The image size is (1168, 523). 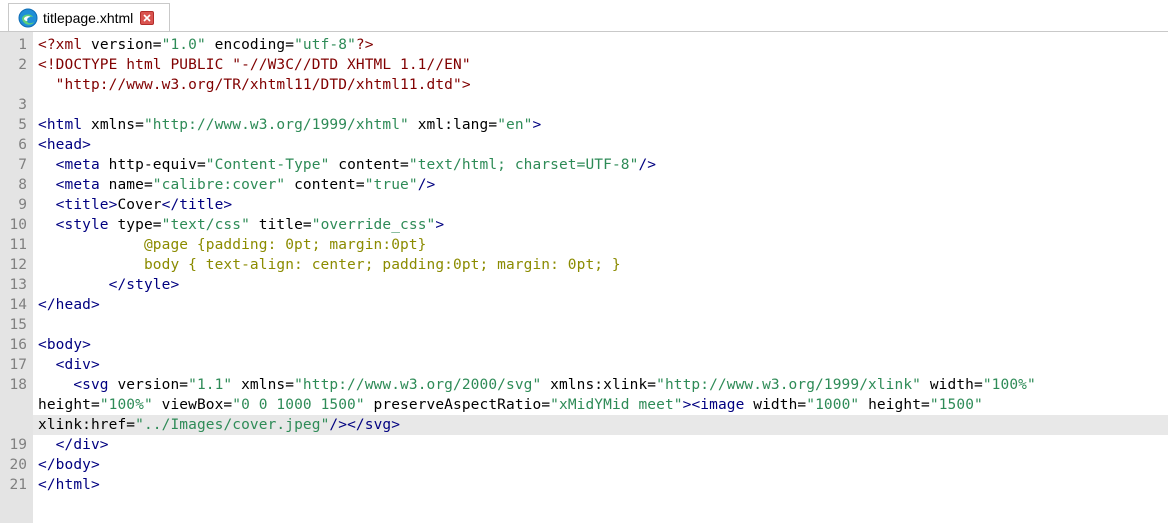 I want to click on code-token: "http://www.w3.org/1999/xlink", so click(x=789, y=385).